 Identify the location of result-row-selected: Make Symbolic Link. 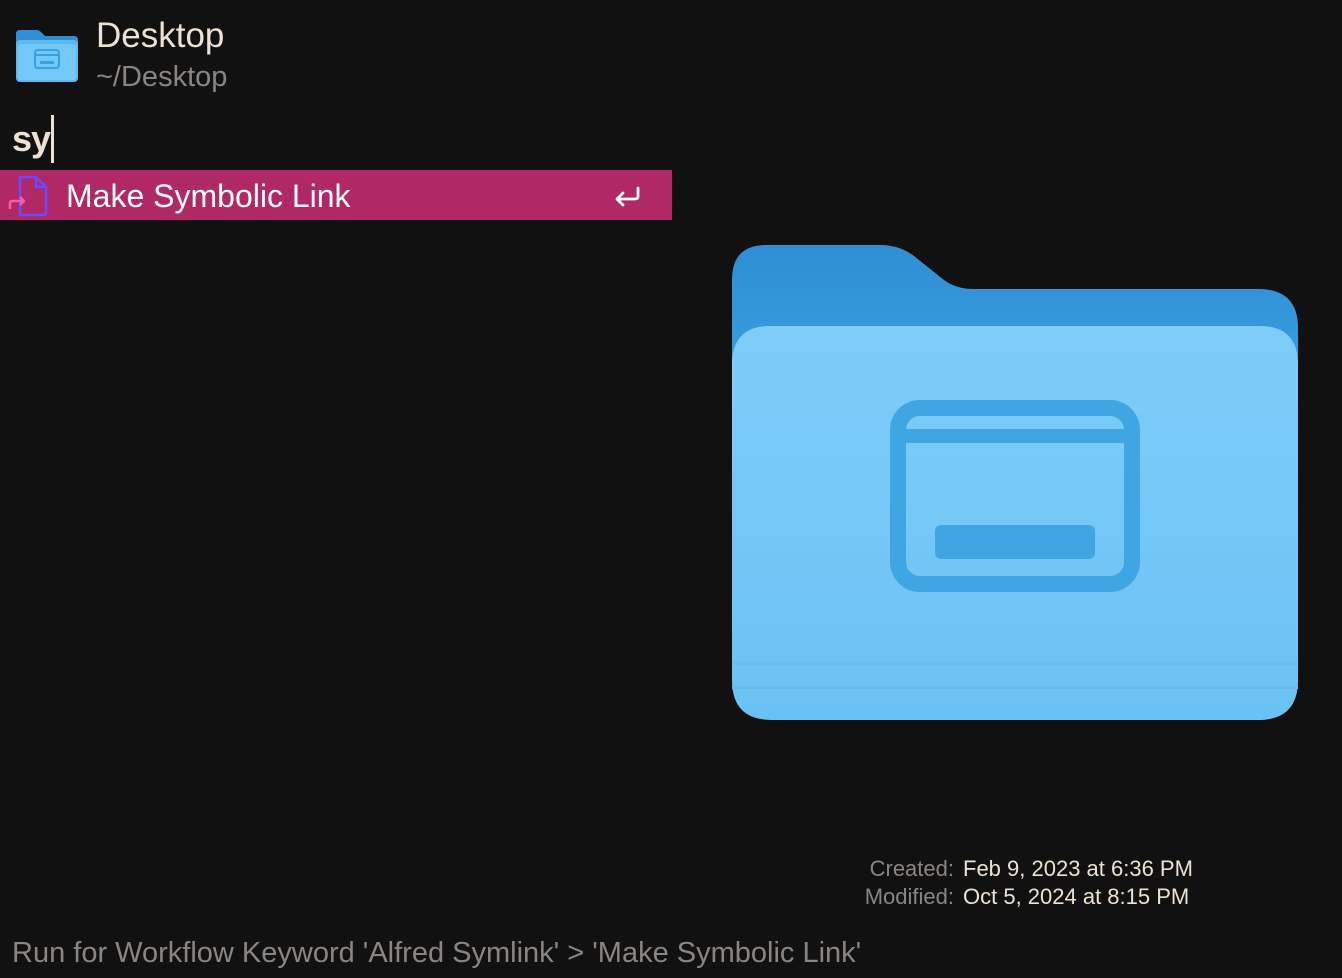
(336, 195).